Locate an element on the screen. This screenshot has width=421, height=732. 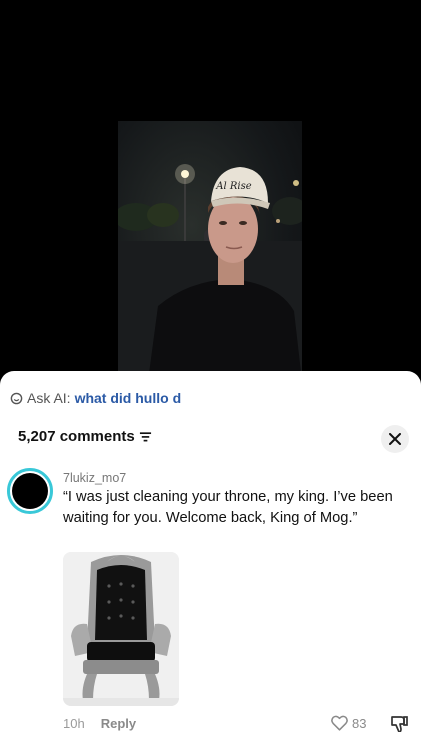
ask-ai-query: what did hullo d is located at coordinates (128, 398).